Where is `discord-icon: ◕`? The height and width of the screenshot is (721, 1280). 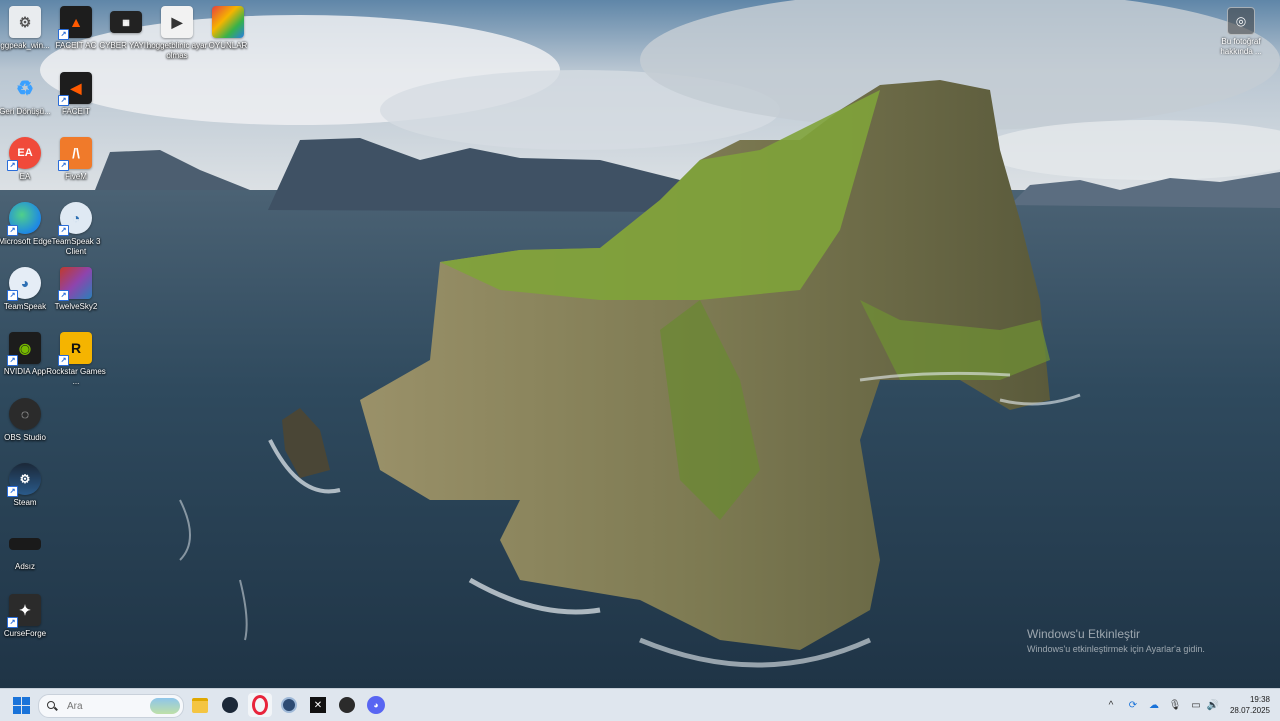
discord-icon: ◕ is located at coordinates (376, 705).